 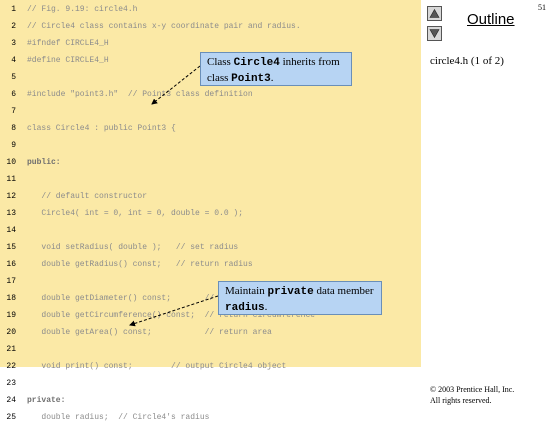 What do you see at coordinates (467, 61) in the screenshot?
I see `file-subtitle: circle4.h (1 of 2)` at bounding box center [467, 61].